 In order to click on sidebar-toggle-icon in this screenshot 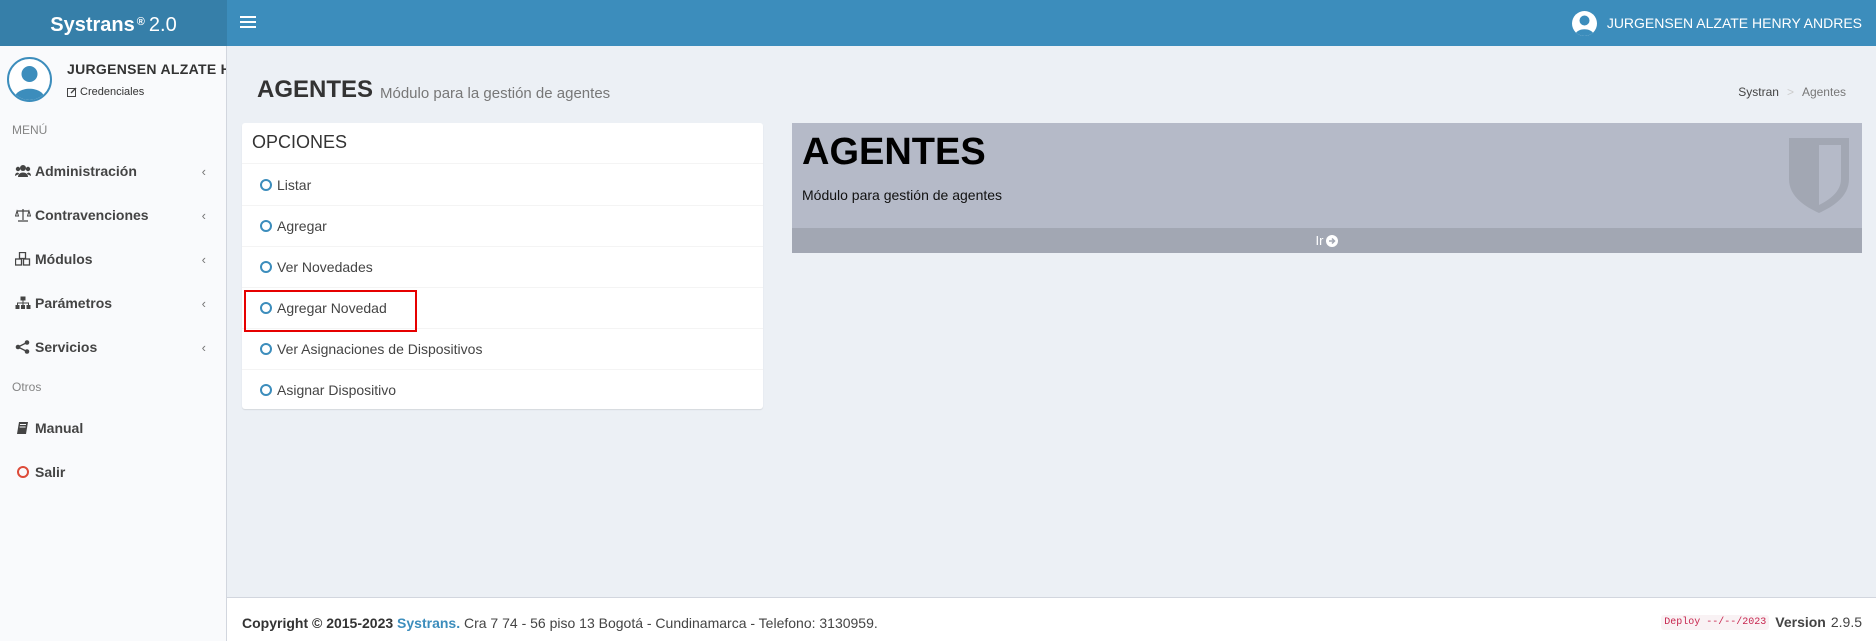, I will do `click(248, 23)`.